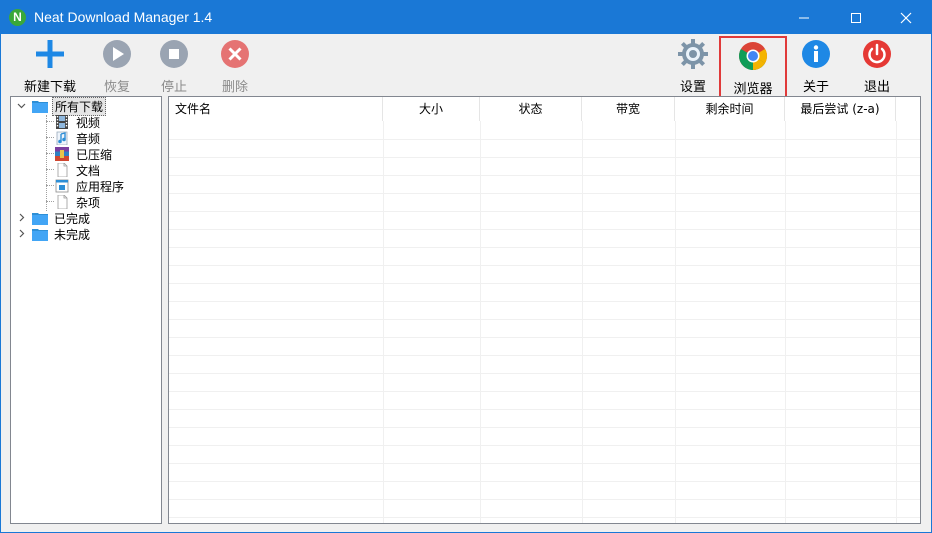 The image size is (932, 533). I want to click on maximize-button, so click(856, 17).